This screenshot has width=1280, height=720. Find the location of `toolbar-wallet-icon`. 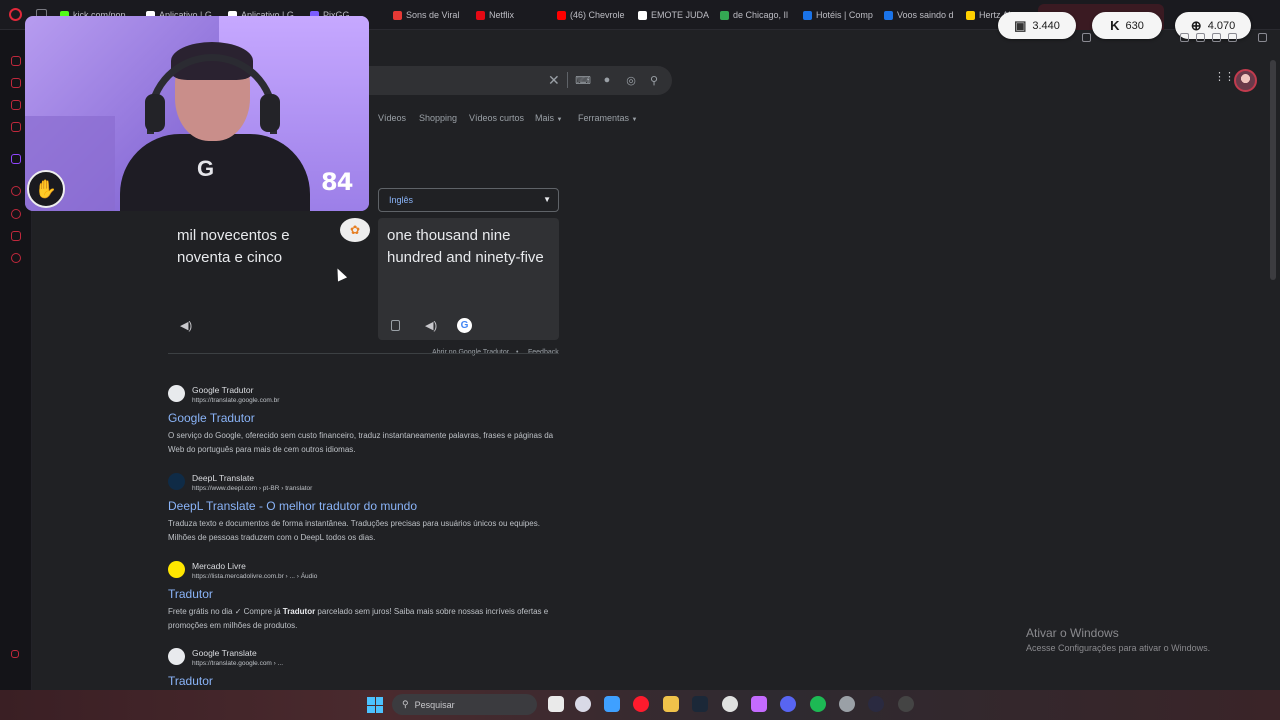

toolbar-wallet-icon is located at coordinates (1216, 37).